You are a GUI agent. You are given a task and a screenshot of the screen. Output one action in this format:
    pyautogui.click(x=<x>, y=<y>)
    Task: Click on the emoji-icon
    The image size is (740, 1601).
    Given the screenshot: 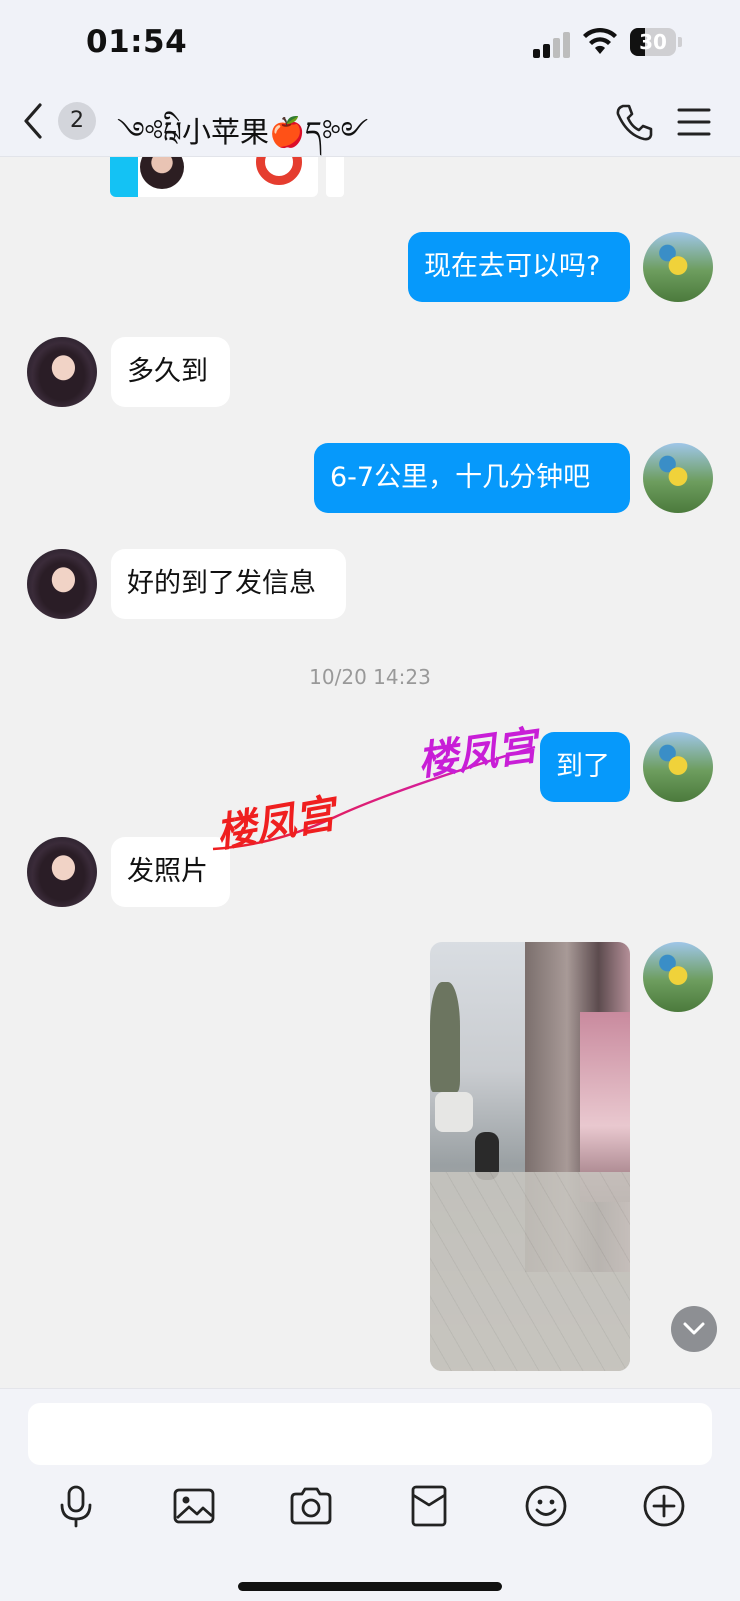 What is the action you would take?
    pyautogui.click(x=546, y=1506)
    